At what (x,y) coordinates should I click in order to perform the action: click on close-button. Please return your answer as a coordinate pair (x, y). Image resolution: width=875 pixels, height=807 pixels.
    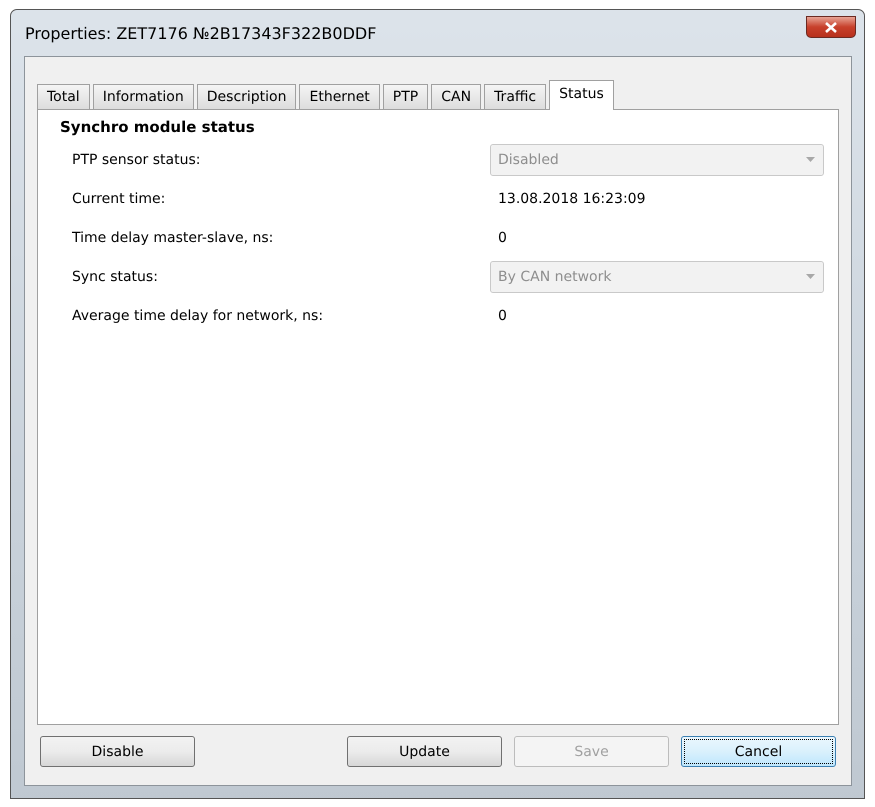
    Looking at the image, I should click on (831, 27).